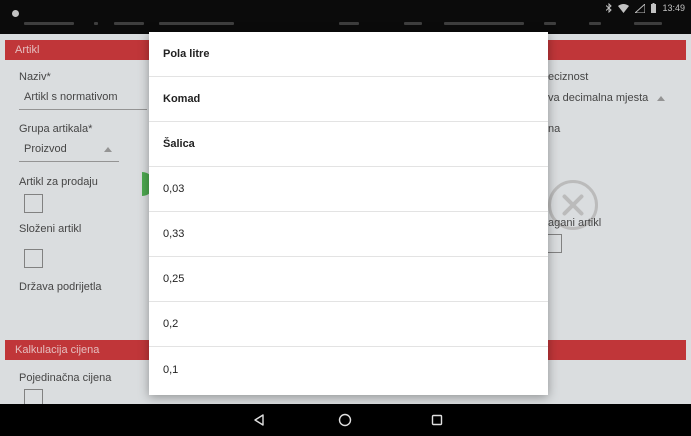 This screenshot has height=436, width=691. I want to click on home-circle-icon, so click(345, 420).